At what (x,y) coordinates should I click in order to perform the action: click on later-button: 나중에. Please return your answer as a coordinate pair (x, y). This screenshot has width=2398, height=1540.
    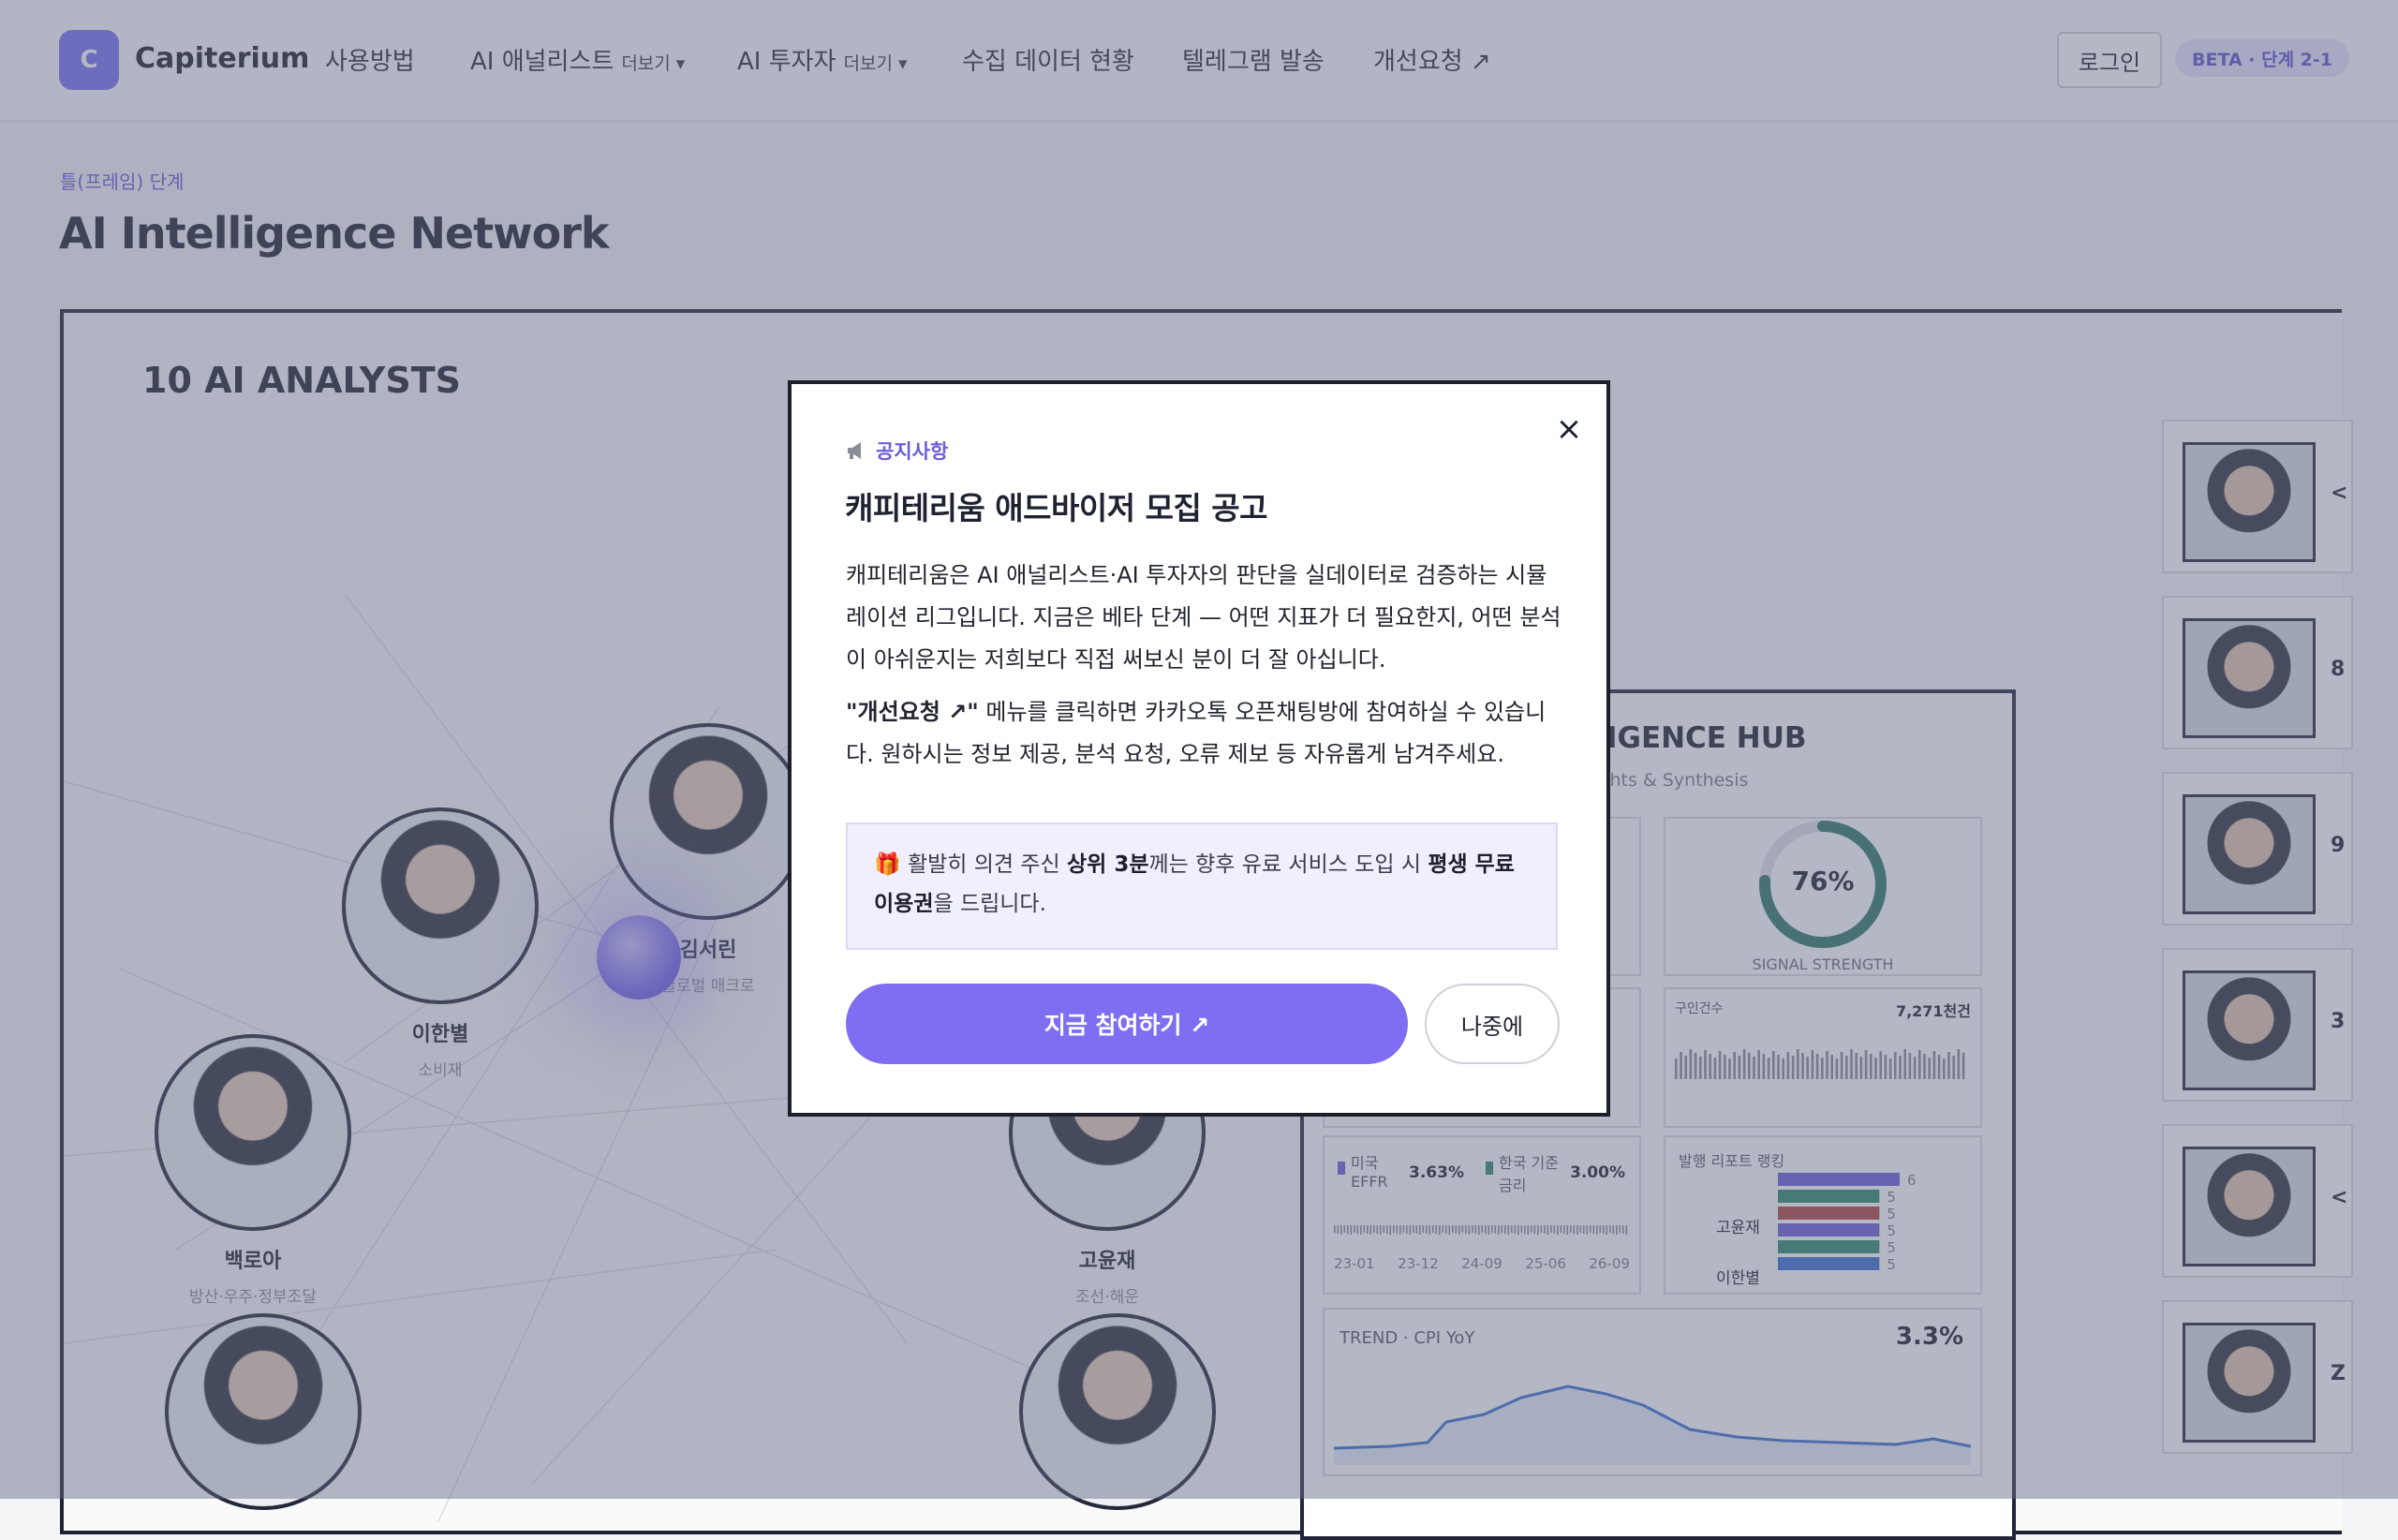
    Looking at the image, I should click on (1492, 1024).